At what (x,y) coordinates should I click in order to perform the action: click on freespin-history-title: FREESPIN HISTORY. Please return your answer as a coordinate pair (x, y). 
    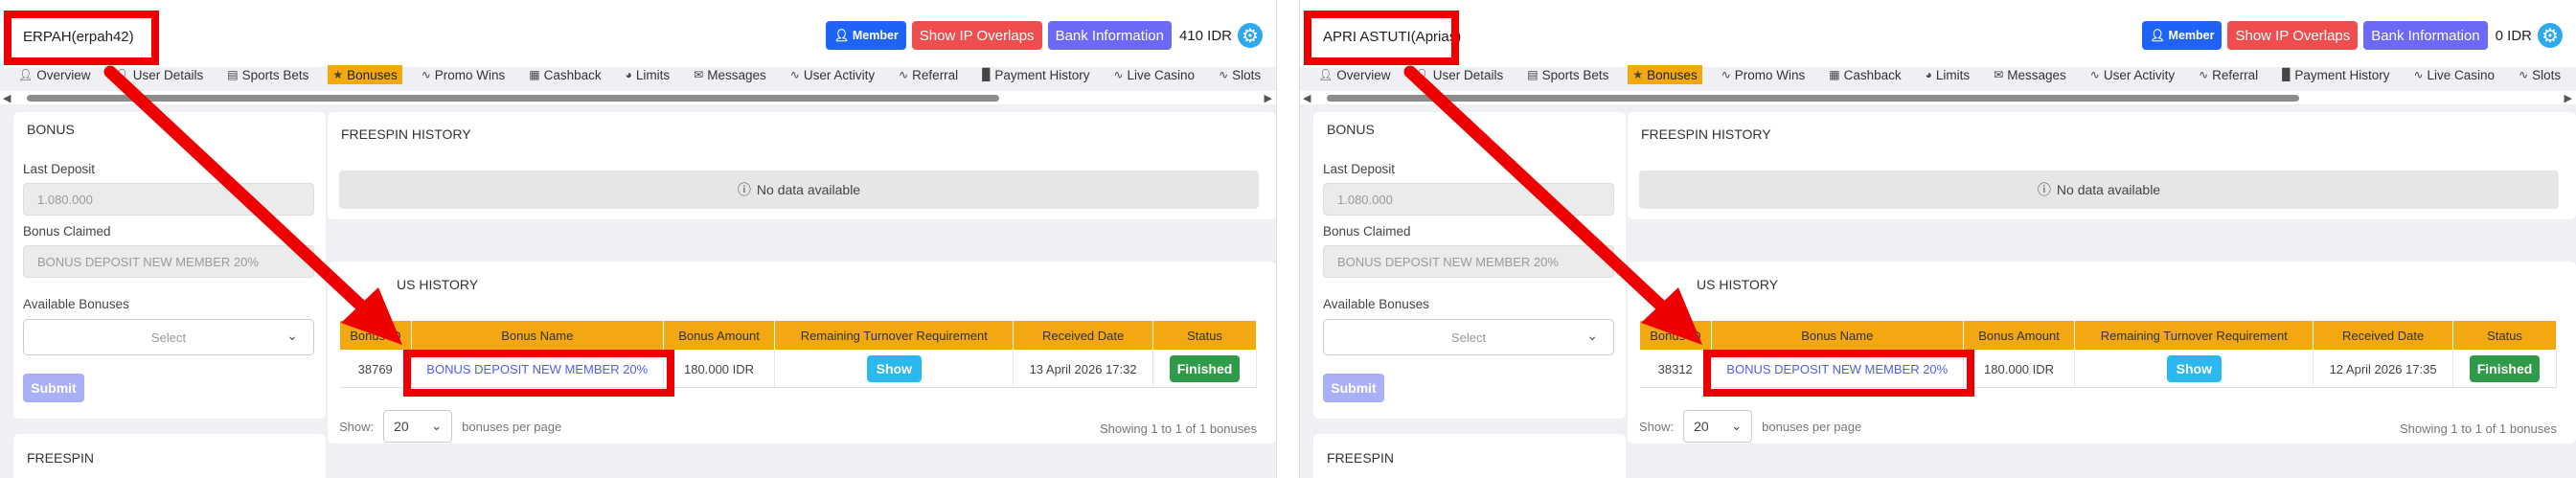
    Looking at the image, I should click on (406, 134).